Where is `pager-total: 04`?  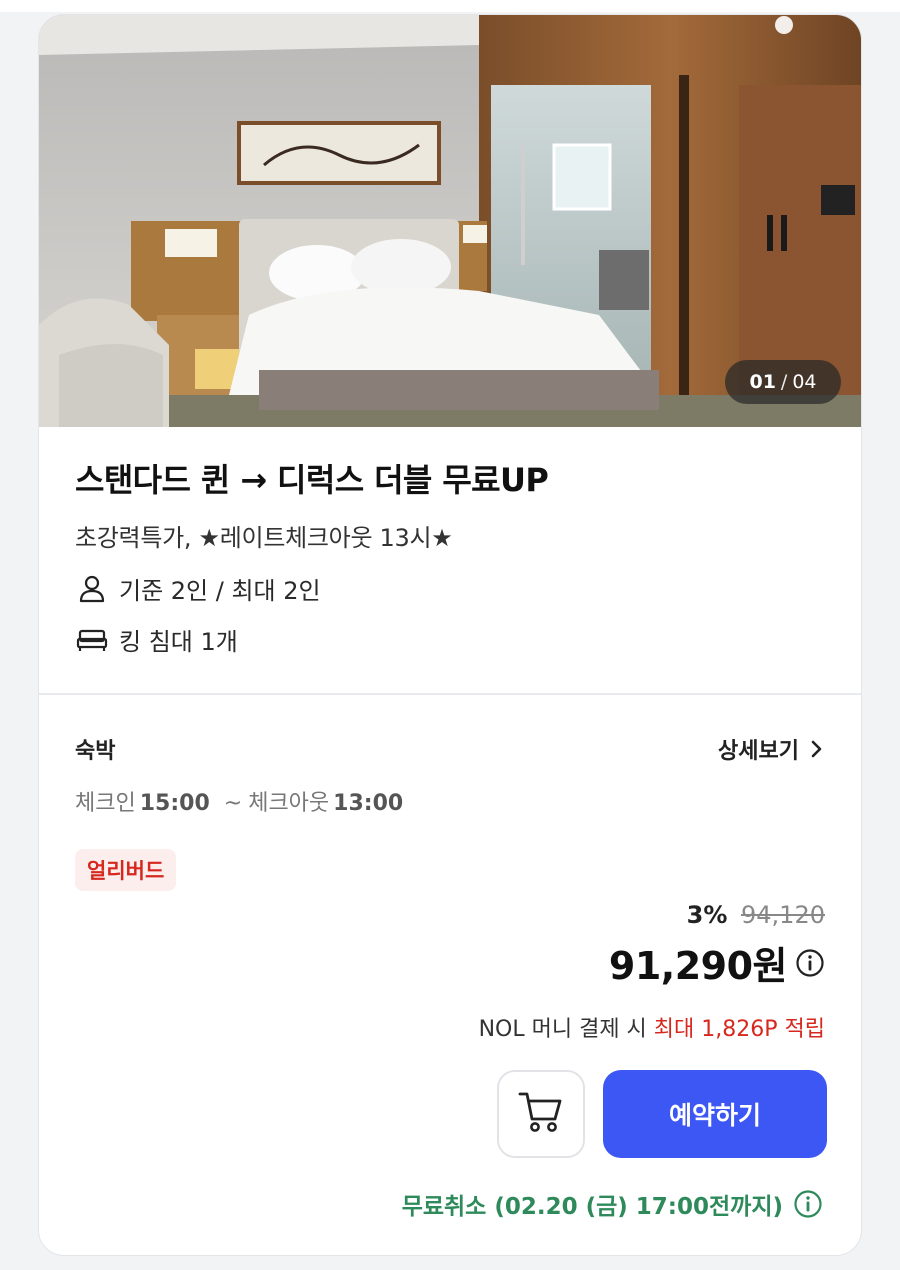 pager-total: 04 is located at coordinates (804, 382).